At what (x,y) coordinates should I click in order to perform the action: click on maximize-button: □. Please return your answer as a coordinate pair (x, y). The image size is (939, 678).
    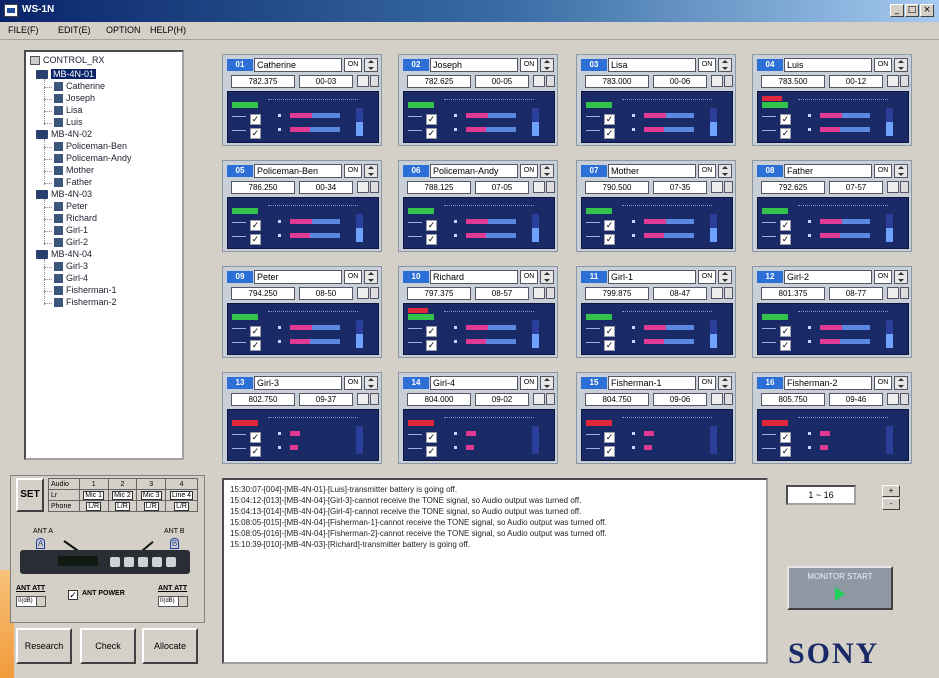
    Looking at the image, I should click on (912, 10).